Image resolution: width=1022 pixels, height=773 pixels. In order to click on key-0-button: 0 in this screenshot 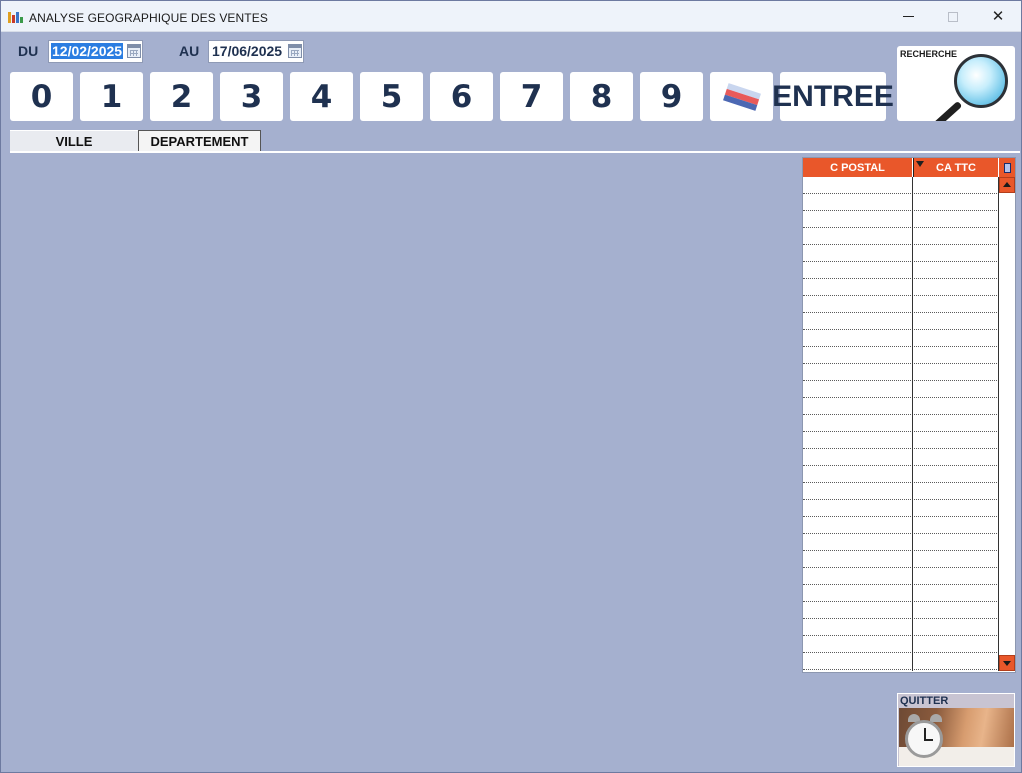, I will do `click(41, 96)`.